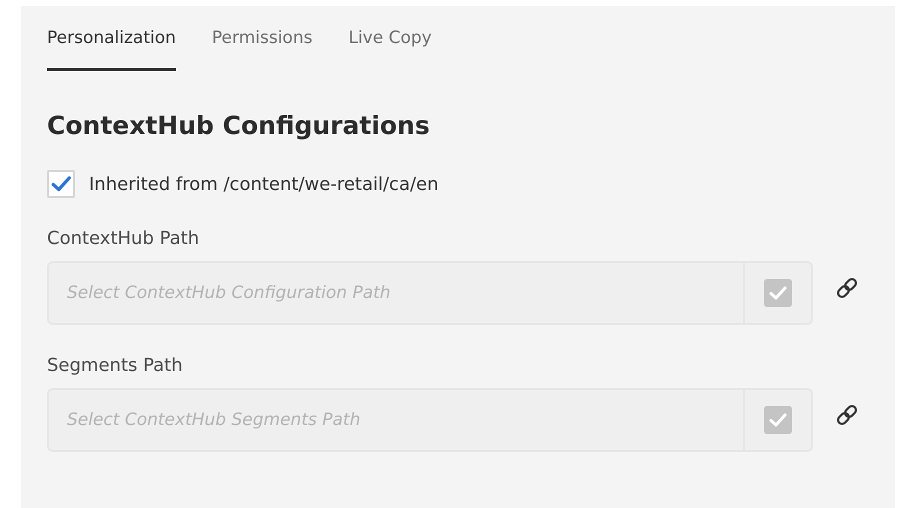 The height and width of the screenshot is (508, 903). What do you see at coordinates (390, 49) in the screenshot?
I see `tab: Live Copy` at bounding box center [390, 49].